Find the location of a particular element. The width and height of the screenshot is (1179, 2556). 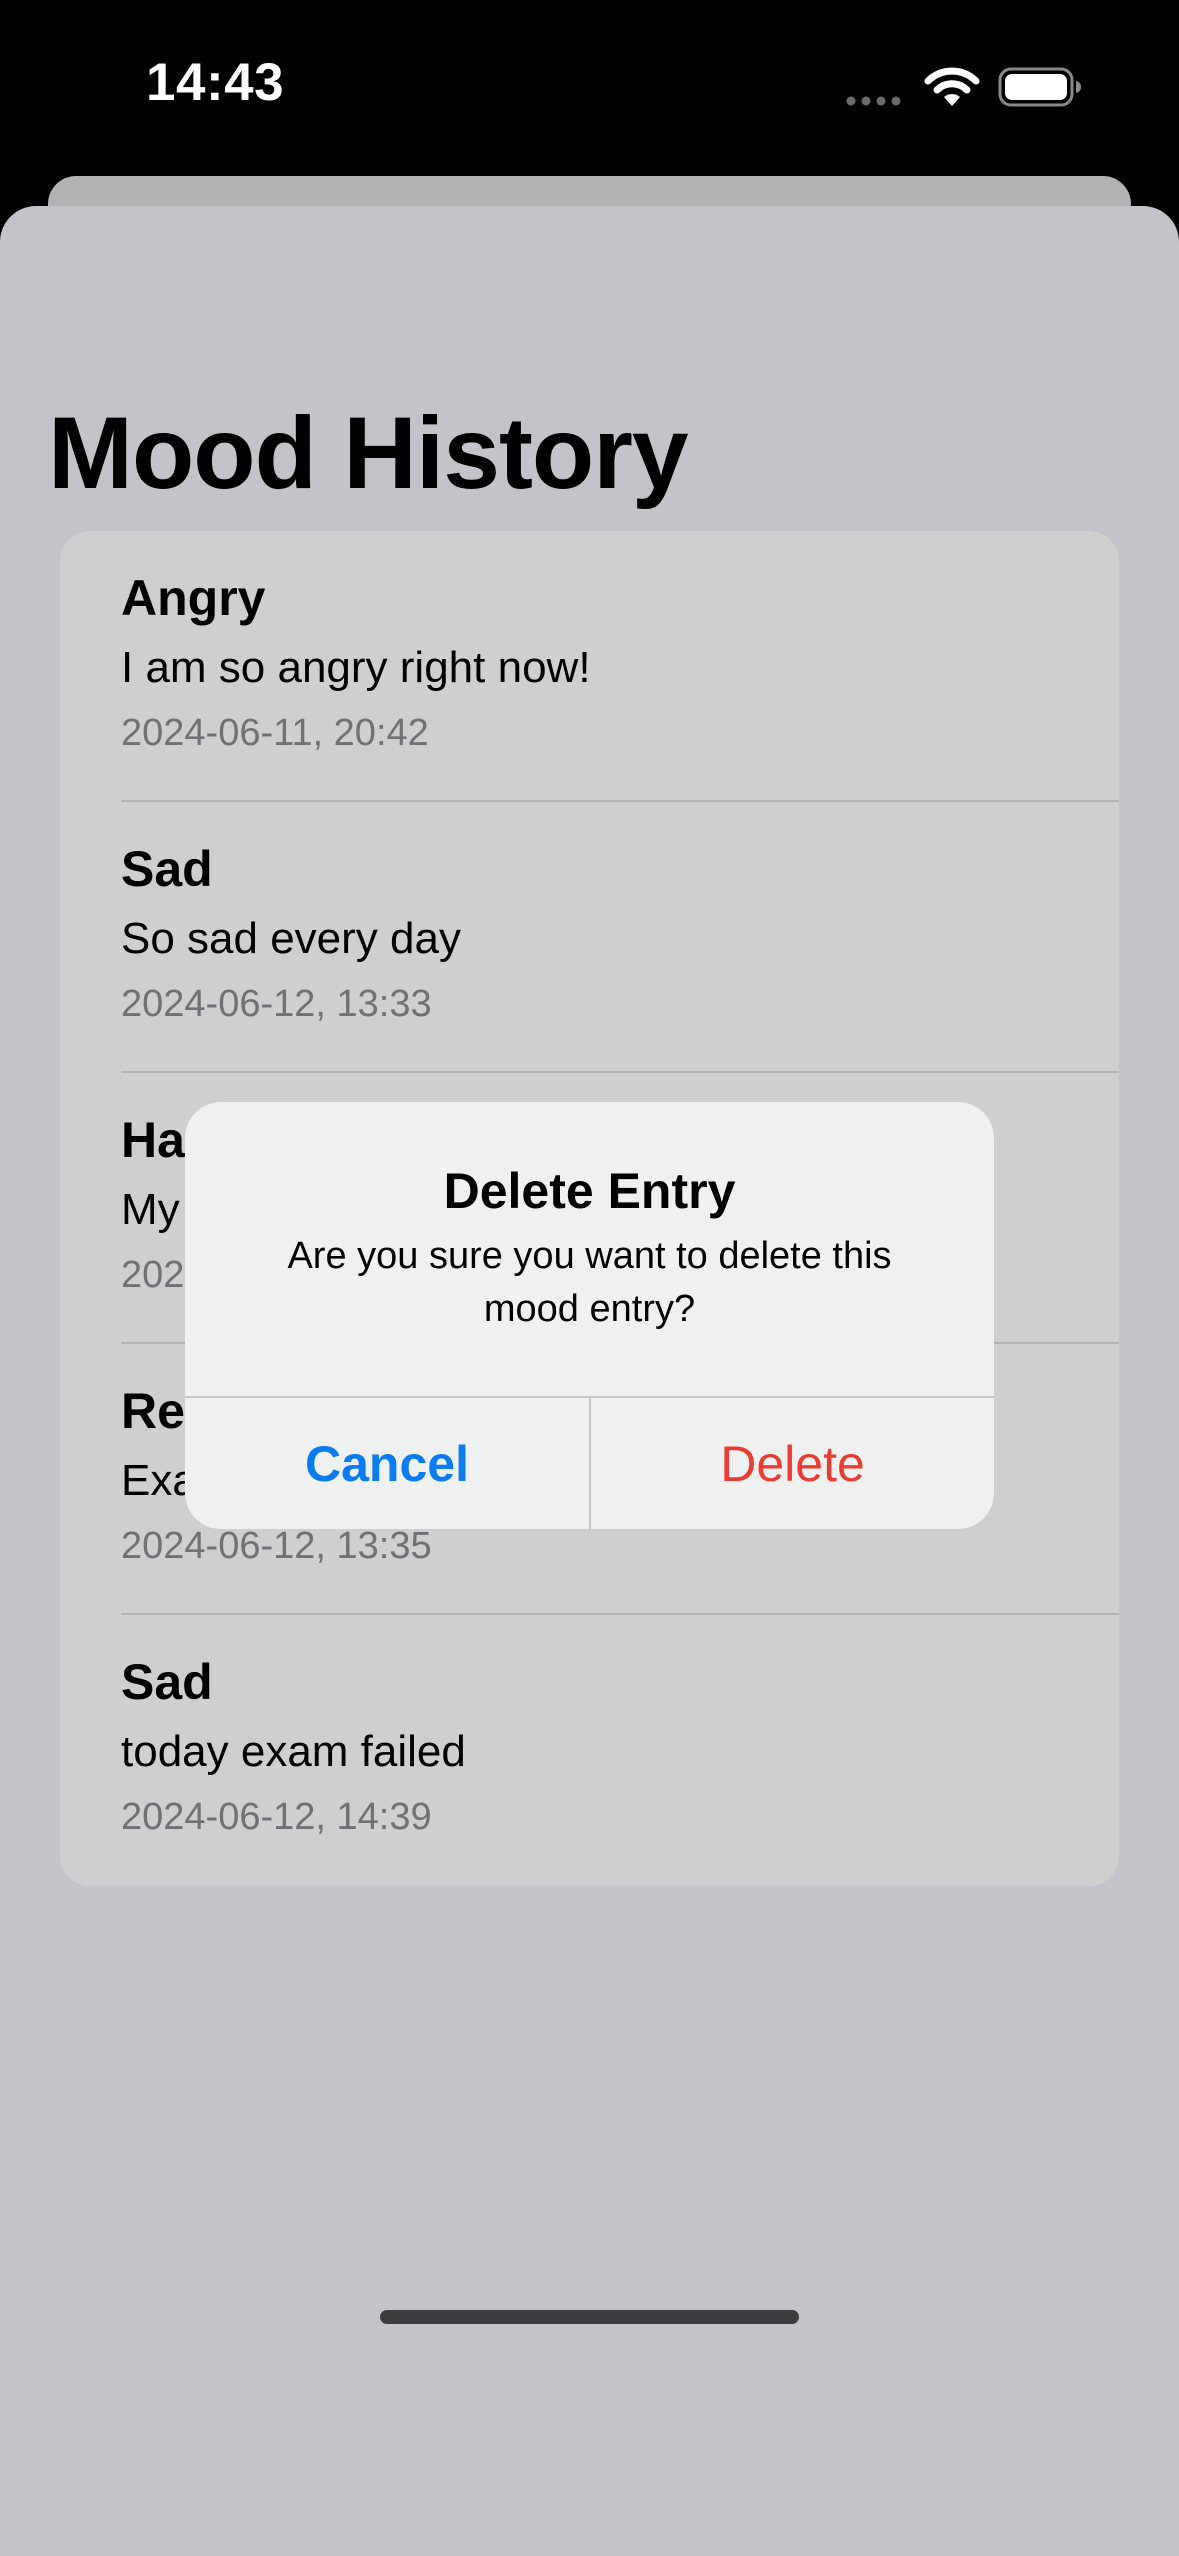

cellular-signal-icon is located at coordinates (873, 101).